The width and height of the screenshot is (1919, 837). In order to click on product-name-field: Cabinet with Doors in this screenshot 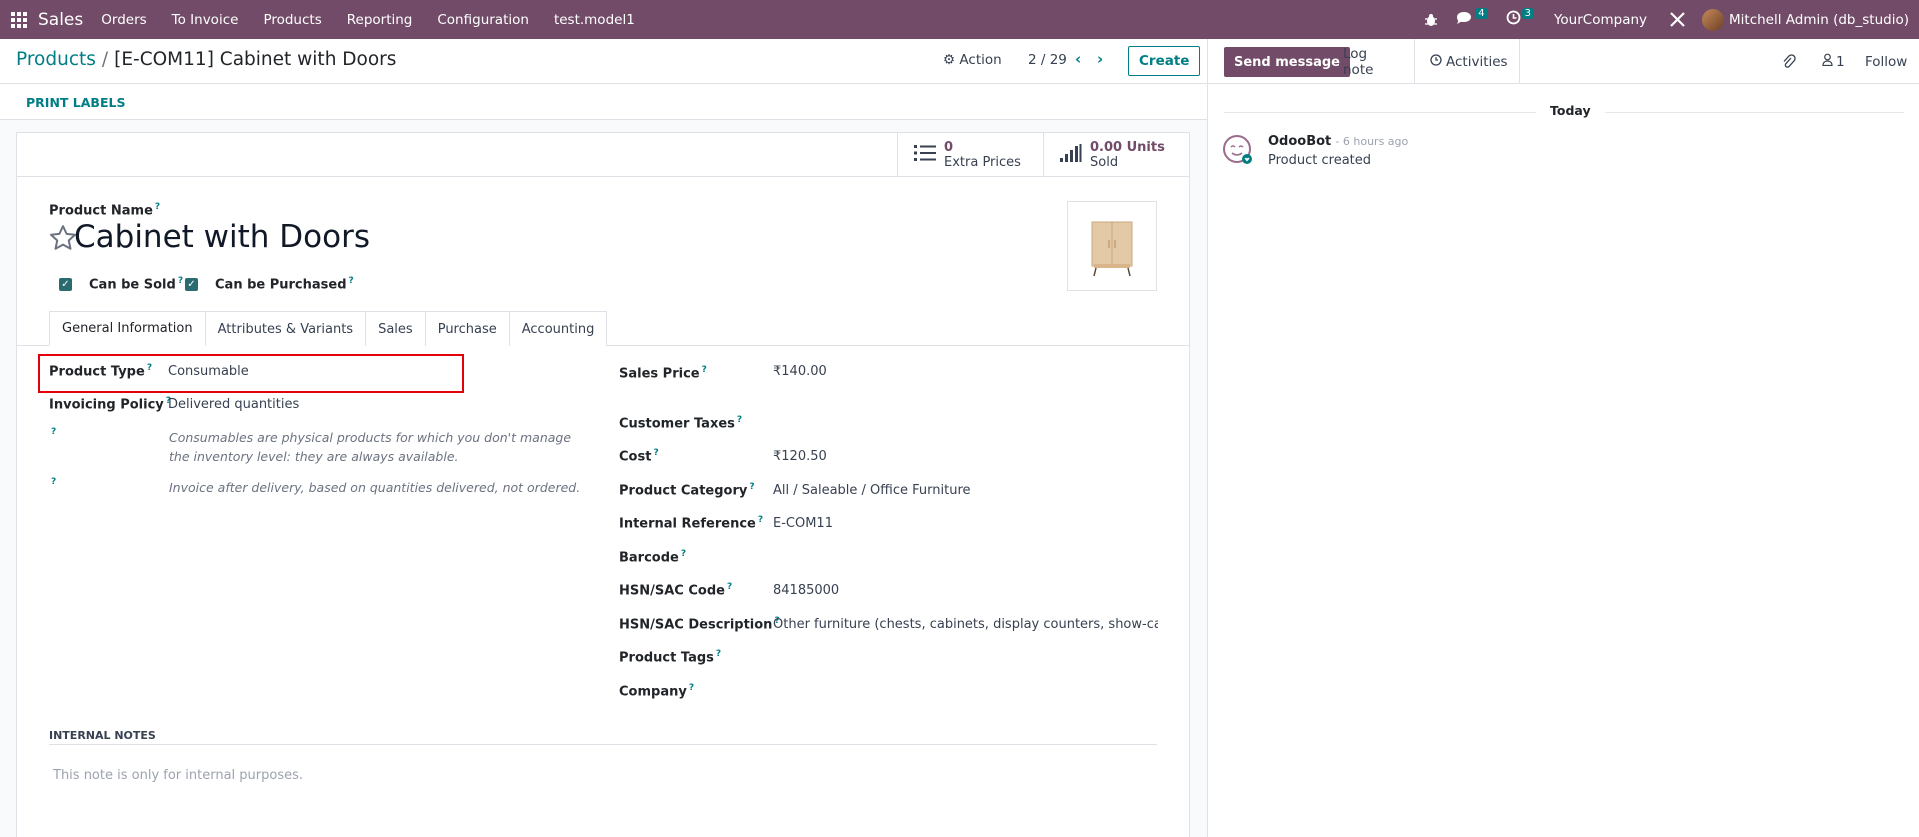, I will do `click(222, 237)`.